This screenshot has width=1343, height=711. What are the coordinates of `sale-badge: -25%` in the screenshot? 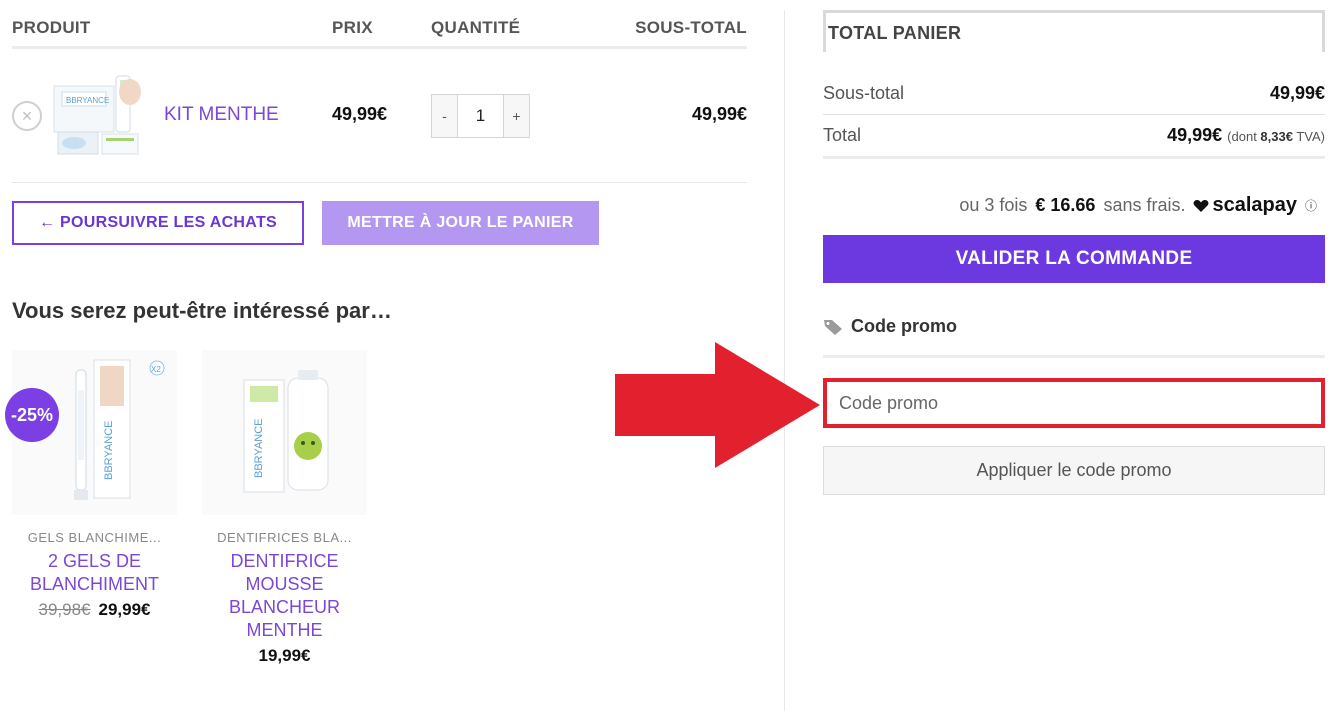 It's located at (32, 415).